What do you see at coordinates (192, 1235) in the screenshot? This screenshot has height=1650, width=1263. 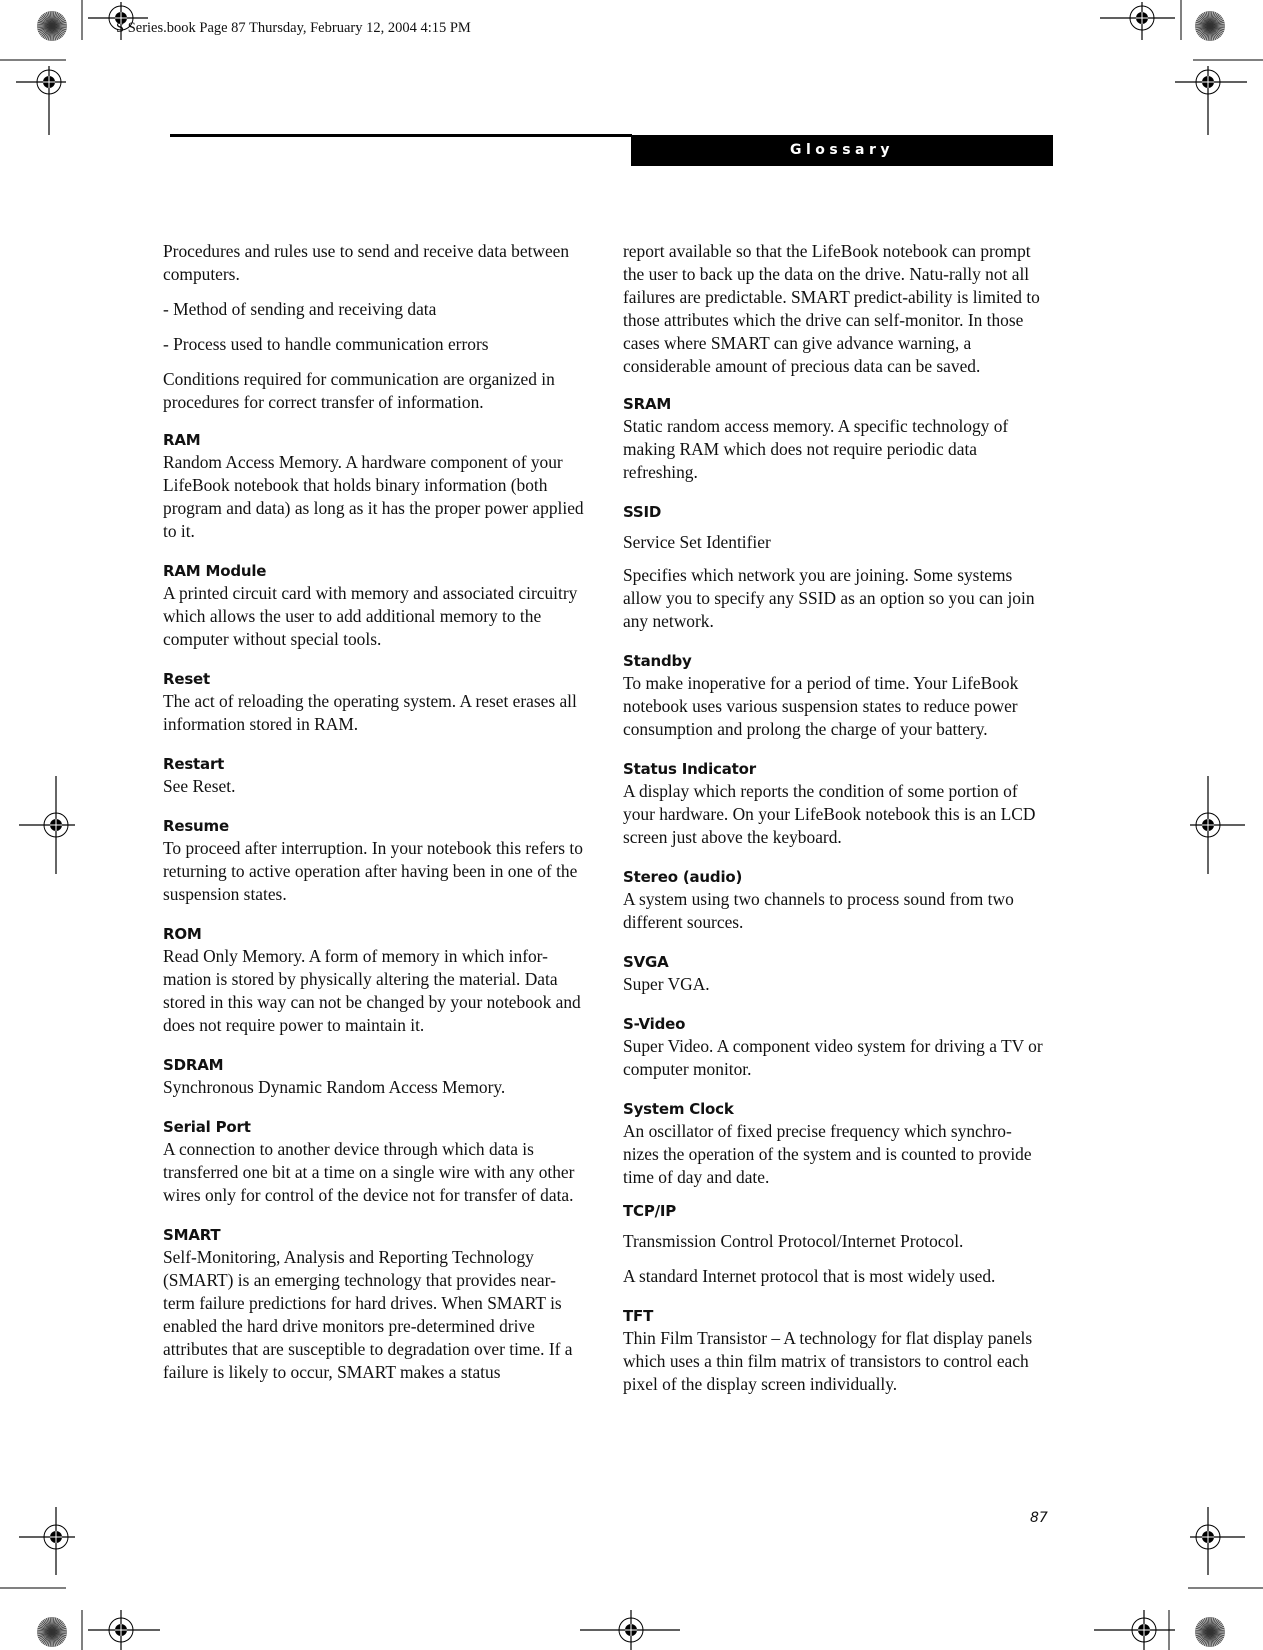 I see `glossary-term: SMART` at bounding box center [192, 1235].